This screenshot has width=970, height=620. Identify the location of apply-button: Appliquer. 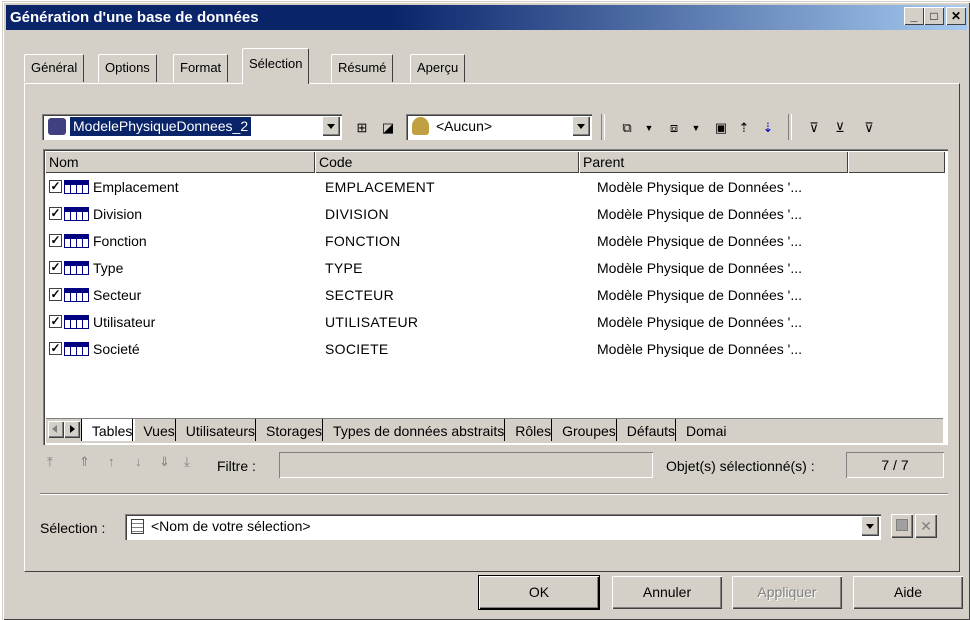
(787, 592).